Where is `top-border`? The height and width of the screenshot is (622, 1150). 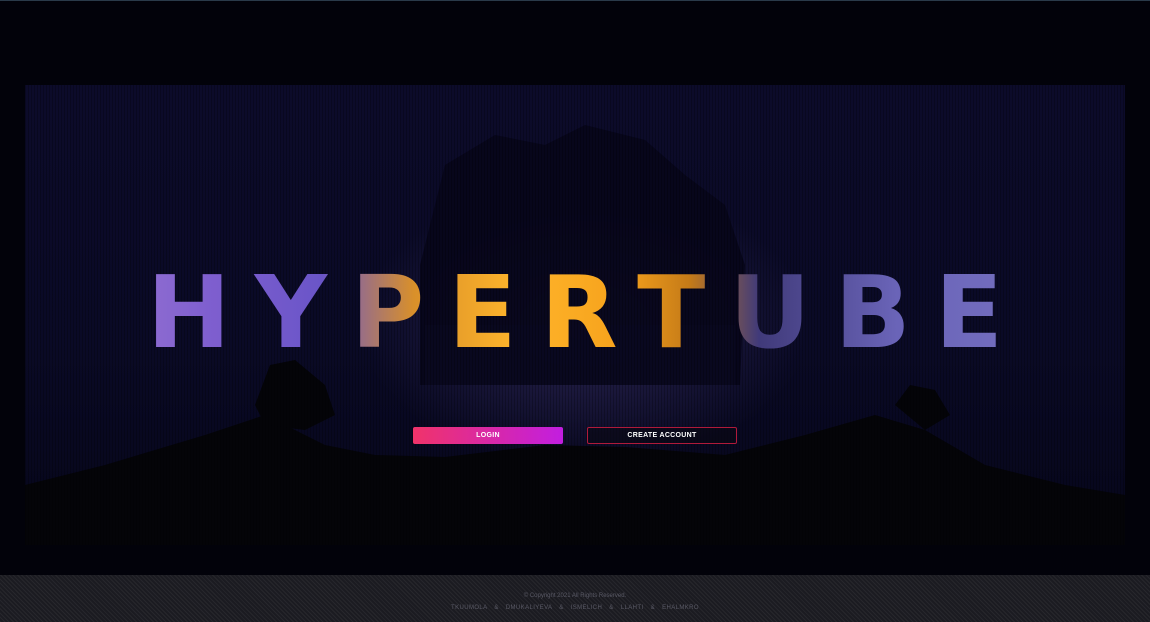 top-border is located at coordinates (575, 0).